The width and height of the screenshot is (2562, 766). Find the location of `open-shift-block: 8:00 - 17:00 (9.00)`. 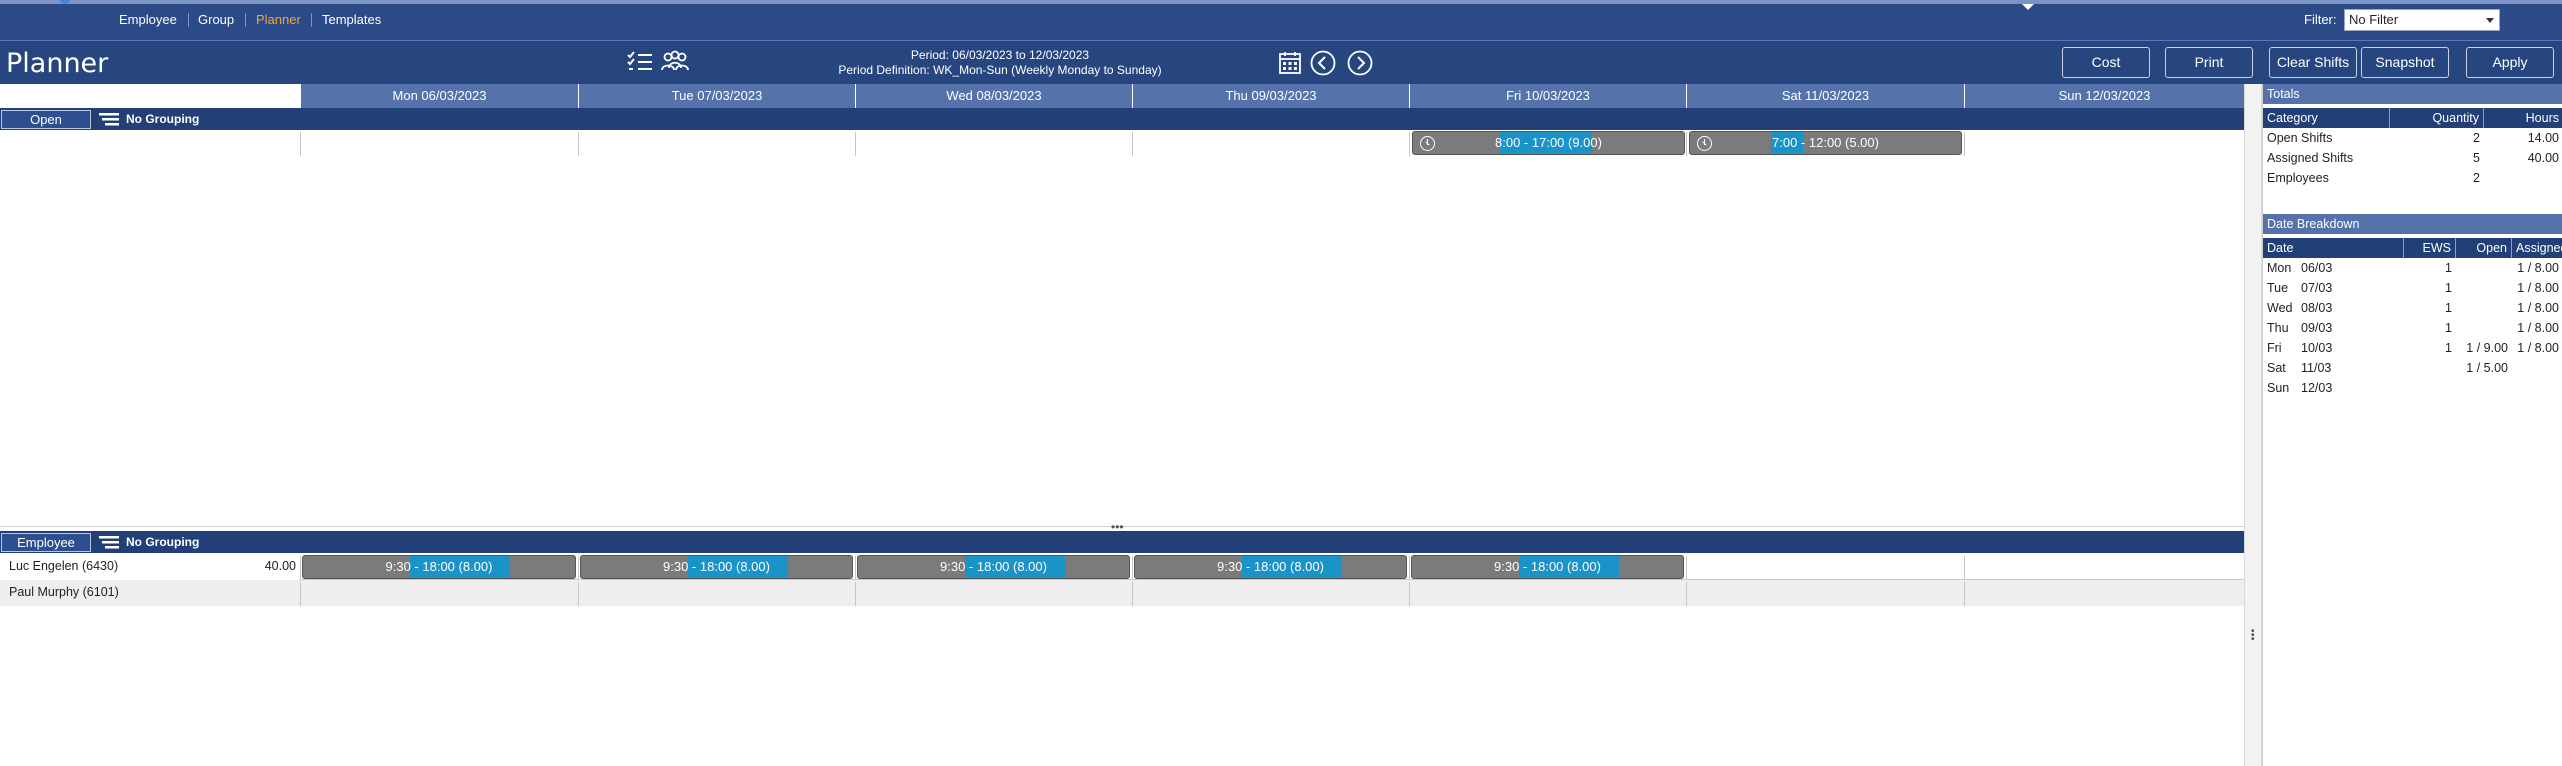

open-shift-block: 8:00 - 17:00 (9.00) is located at coordinates (1548, 143).